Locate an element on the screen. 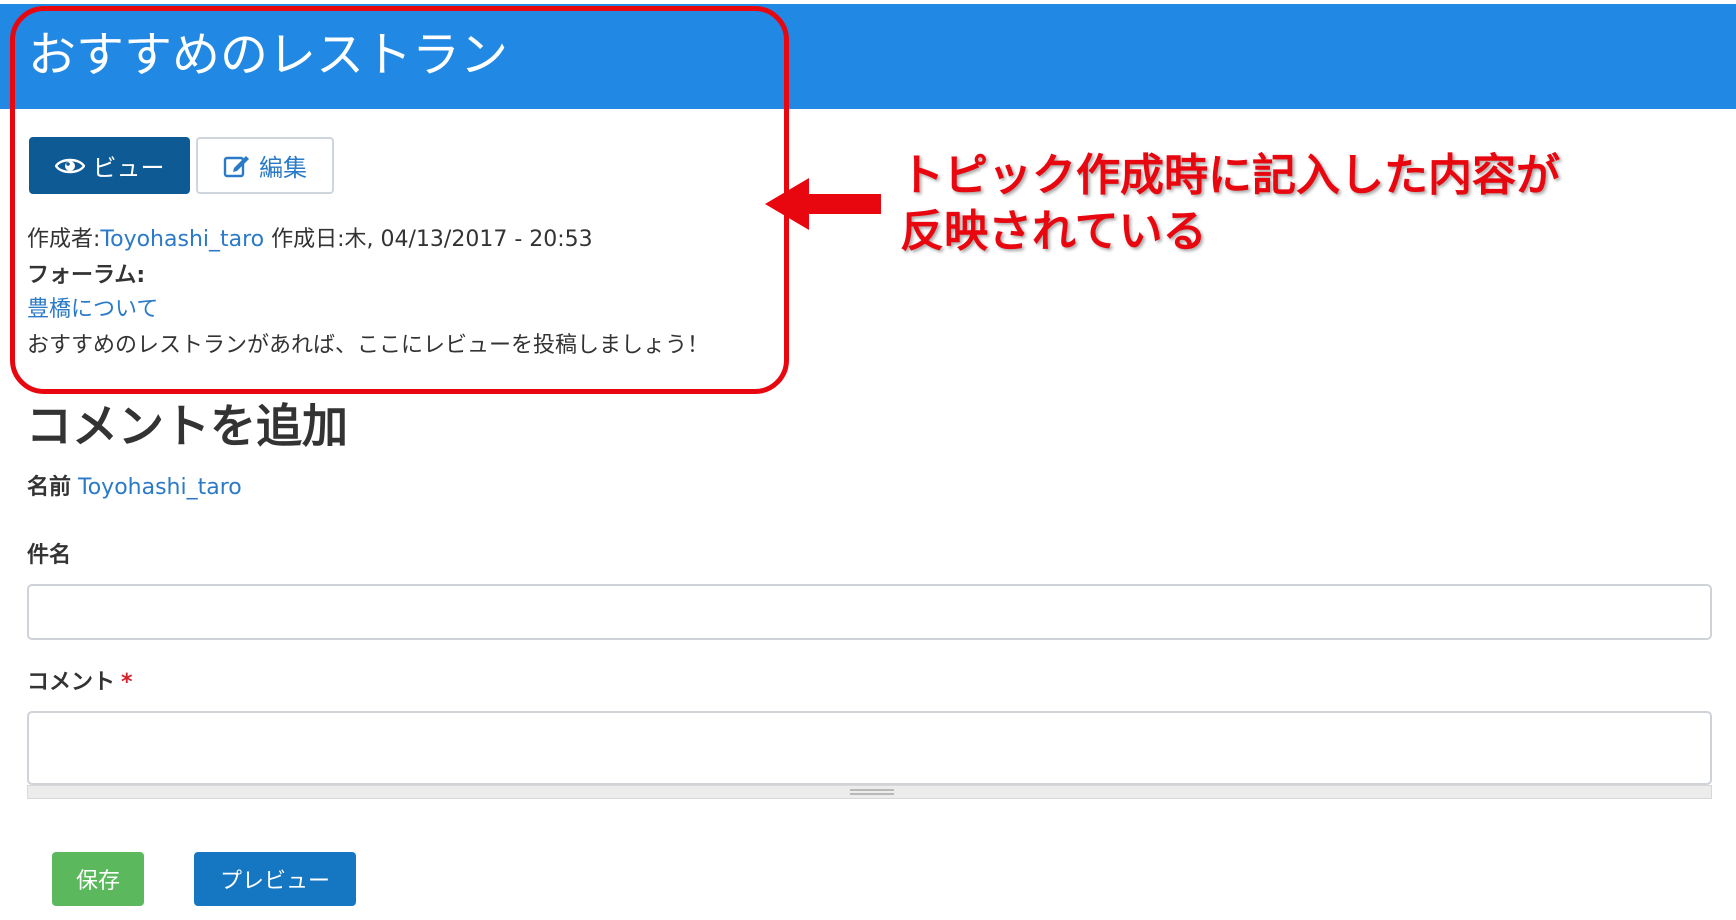  date-prefix: 作成日: is located at coordinates (304, 239).